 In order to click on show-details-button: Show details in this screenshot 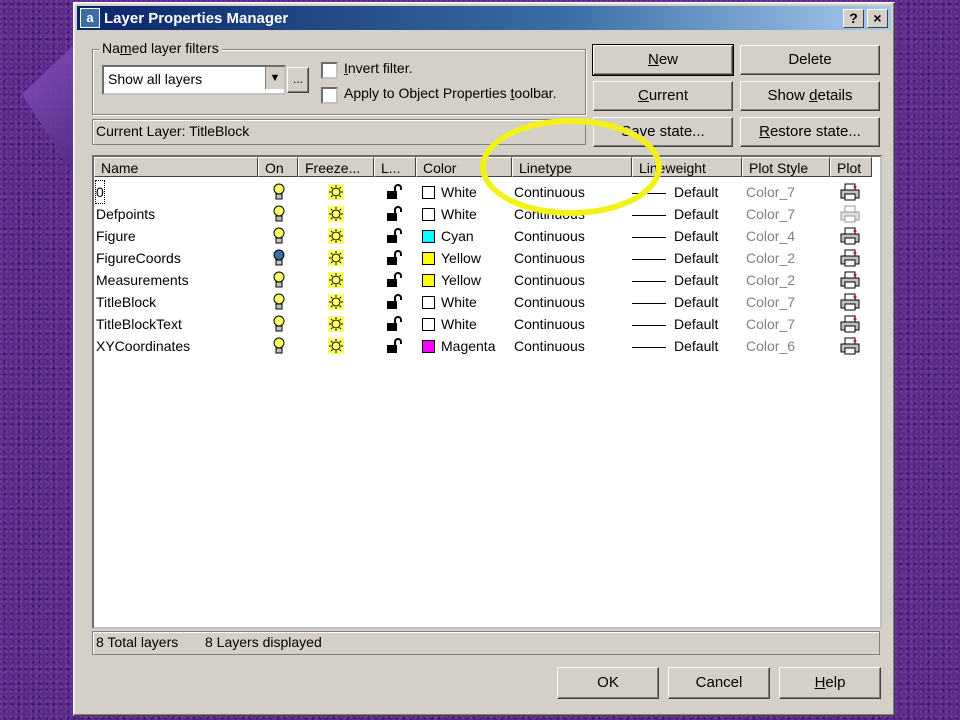, I will do `click(810, 96)`.